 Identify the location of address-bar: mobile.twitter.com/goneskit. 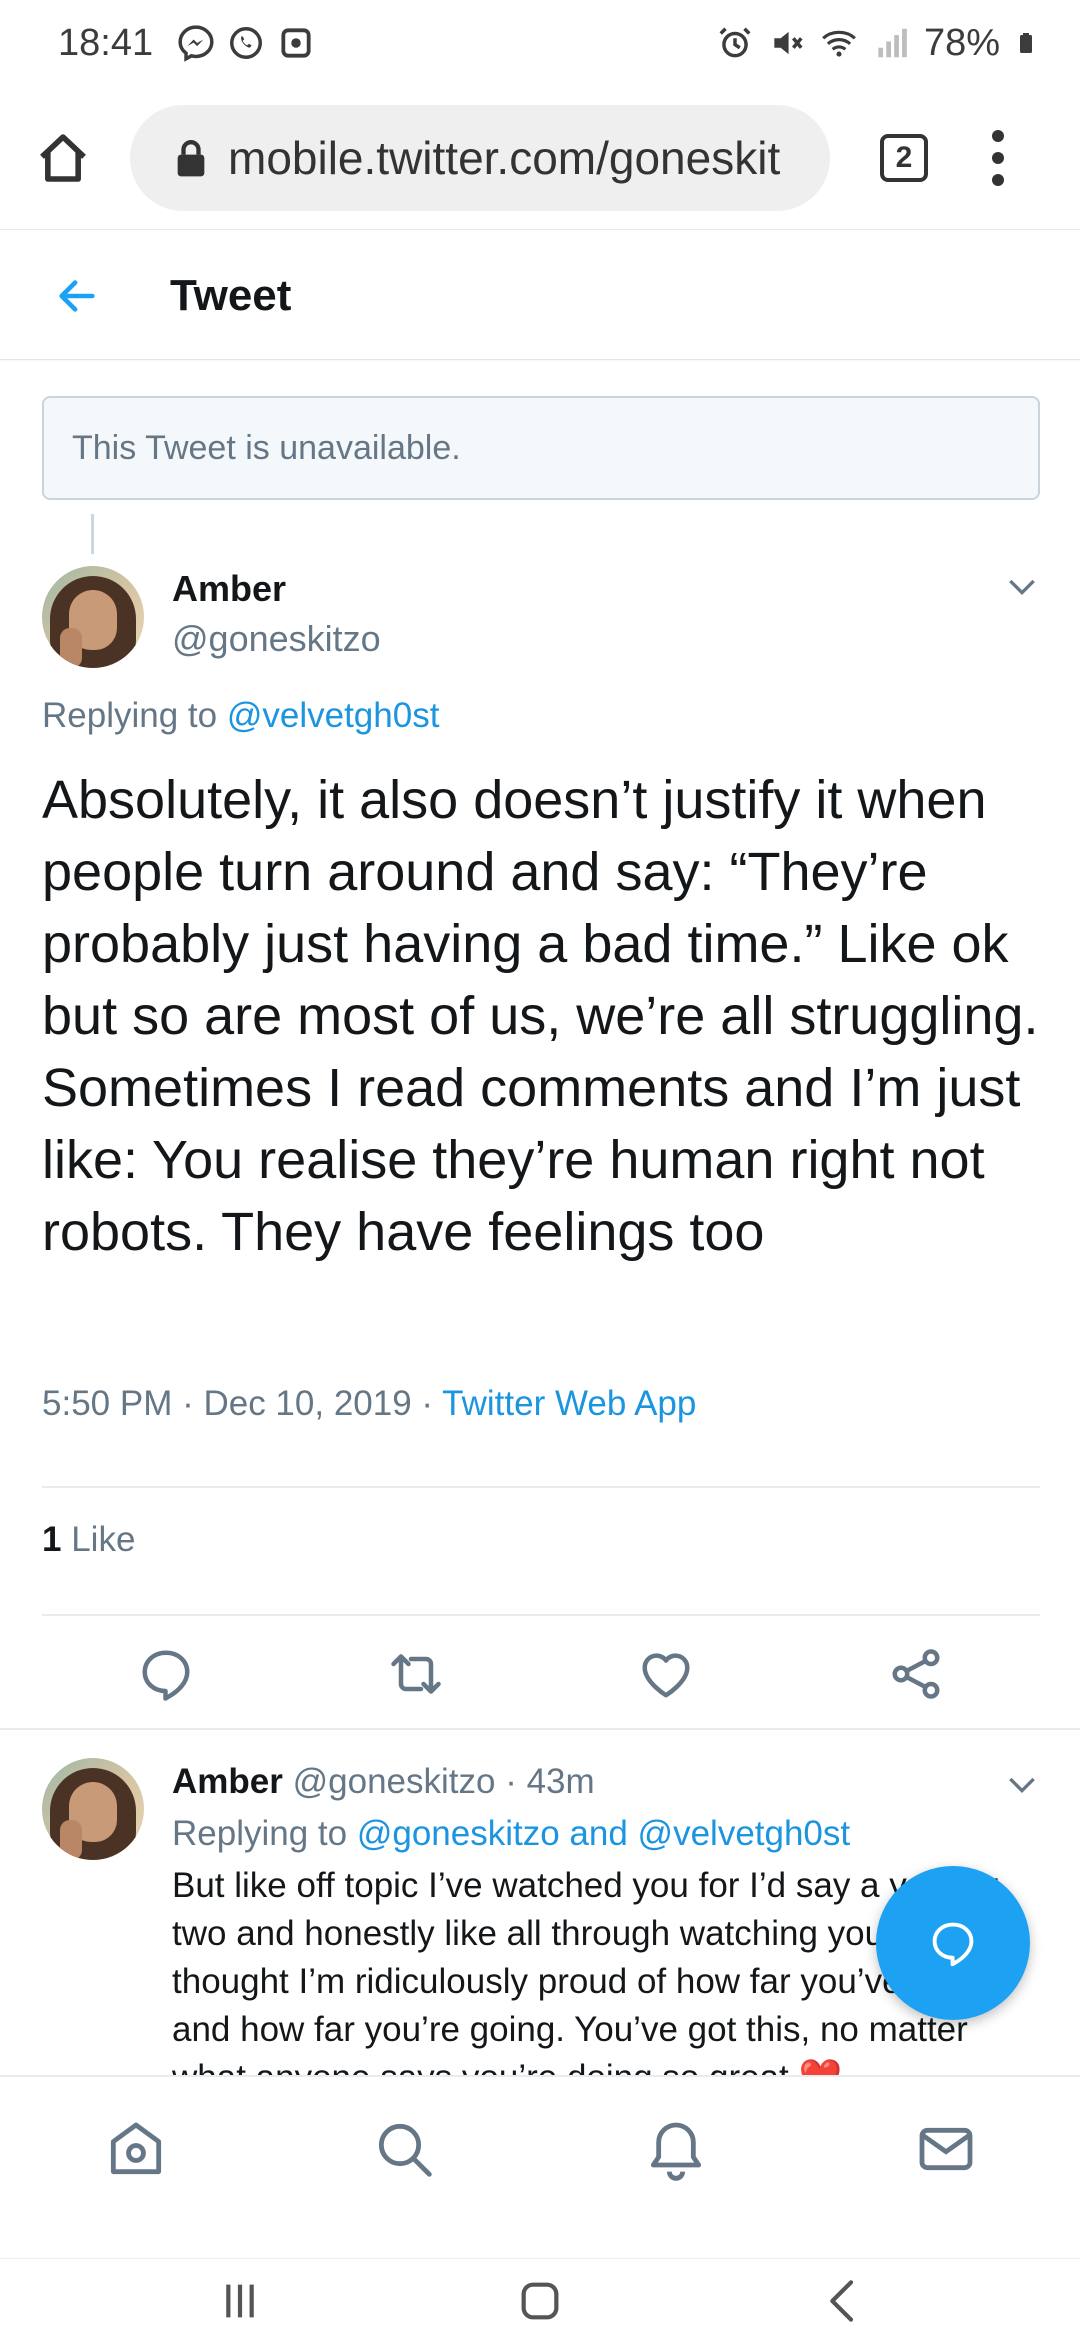
(480, 157).